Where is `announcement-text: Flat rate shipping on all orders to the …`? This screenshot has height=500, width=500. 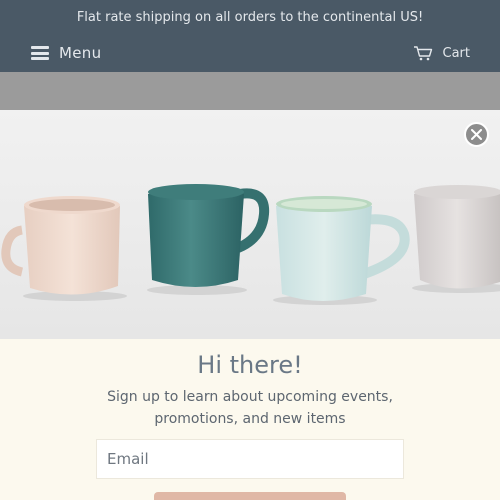
announcement-text: Flat rate shipping on all orders to the … is located at coordinates (250, 17).